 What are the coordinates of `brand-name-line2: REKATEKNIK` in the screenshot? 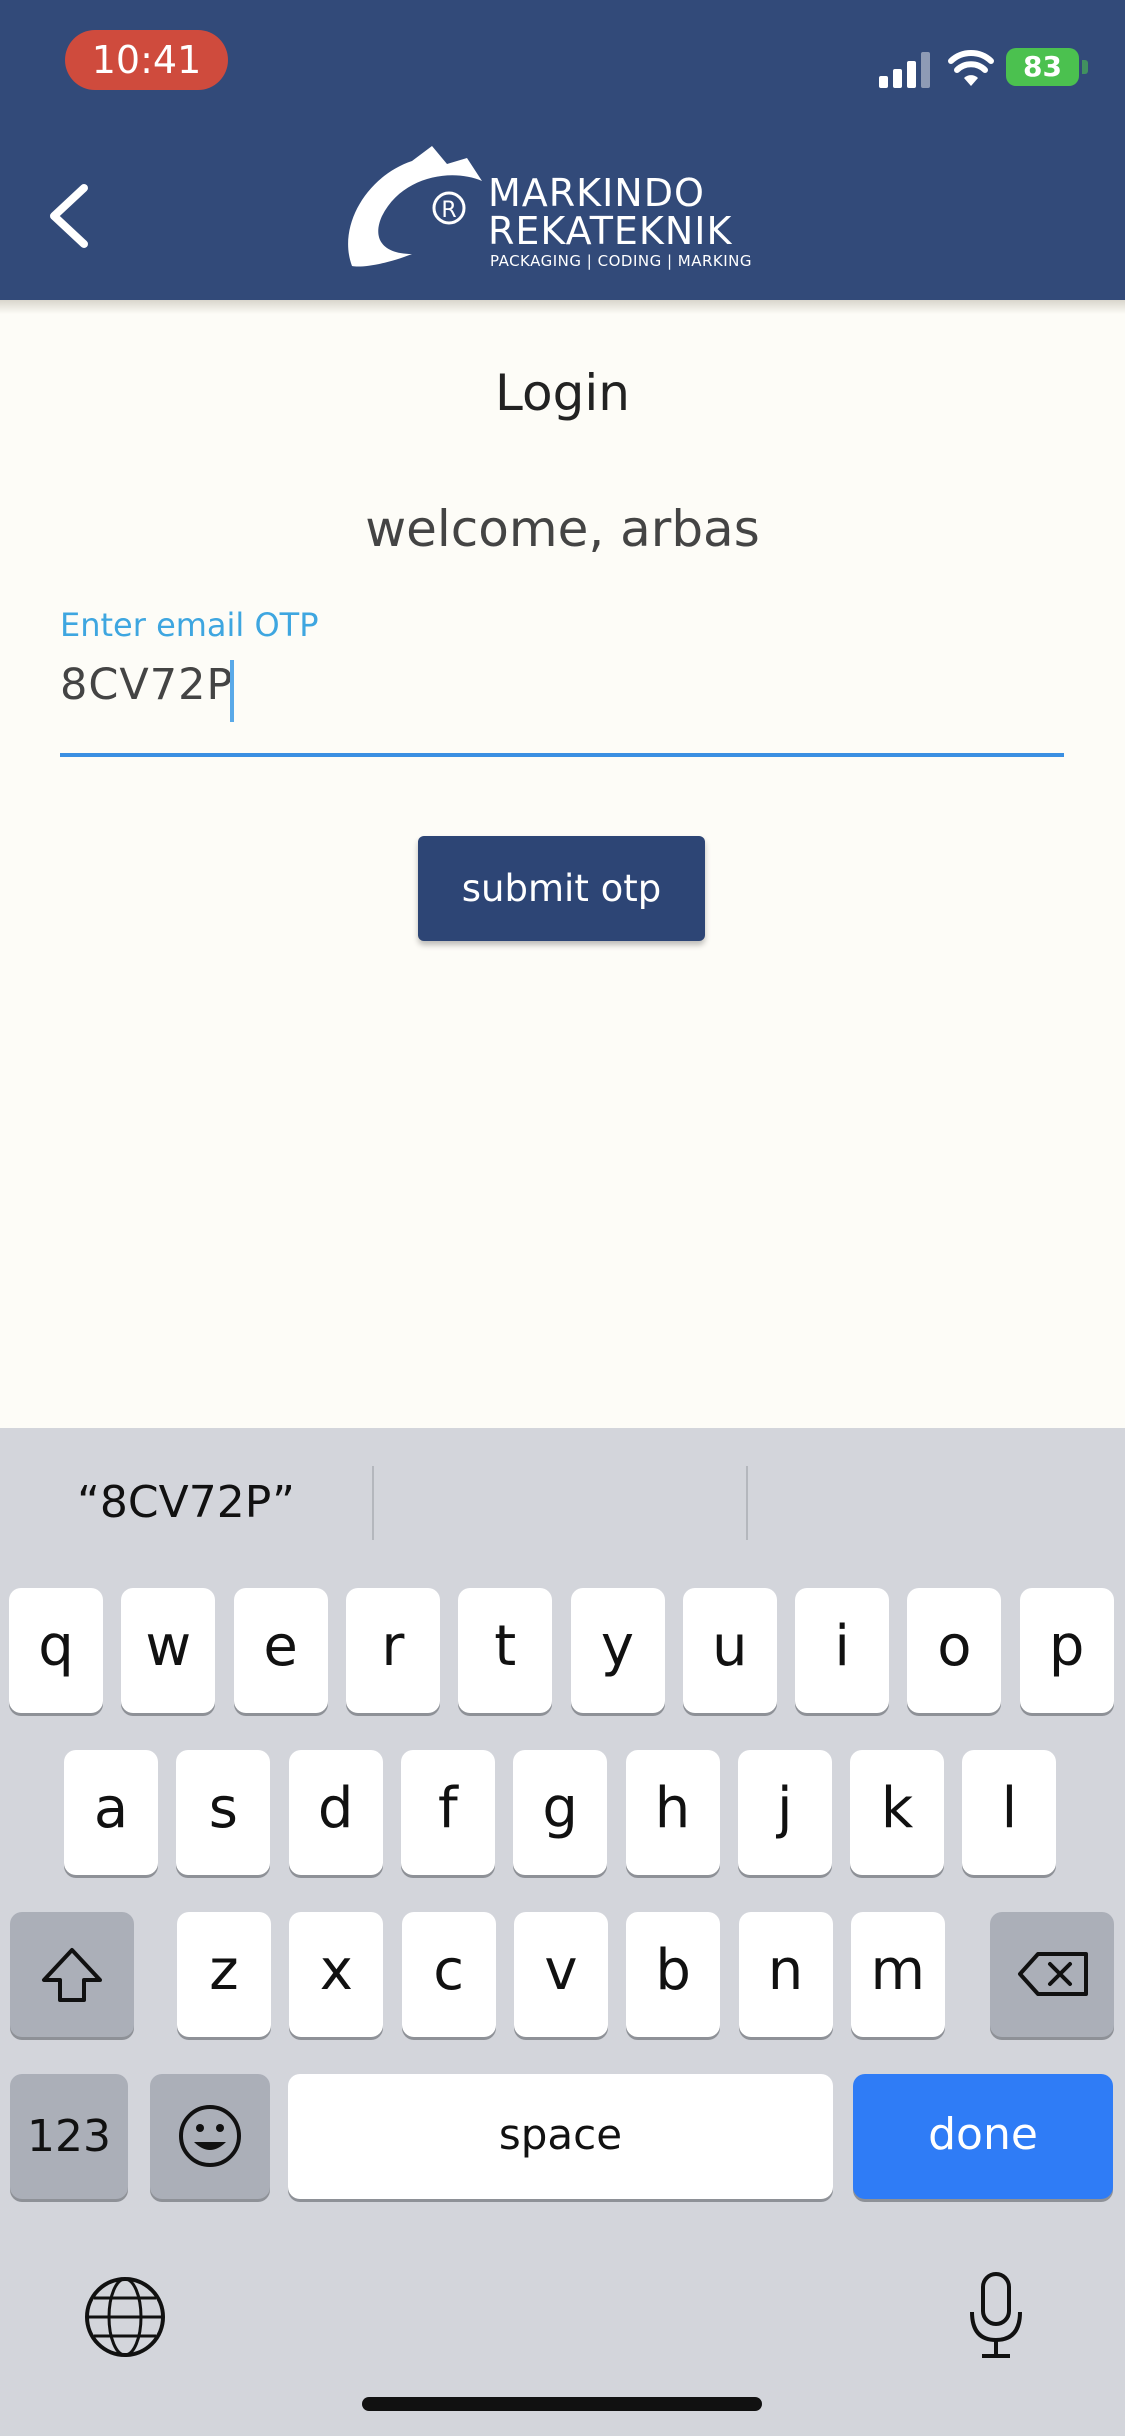 It's located at (610, 231).